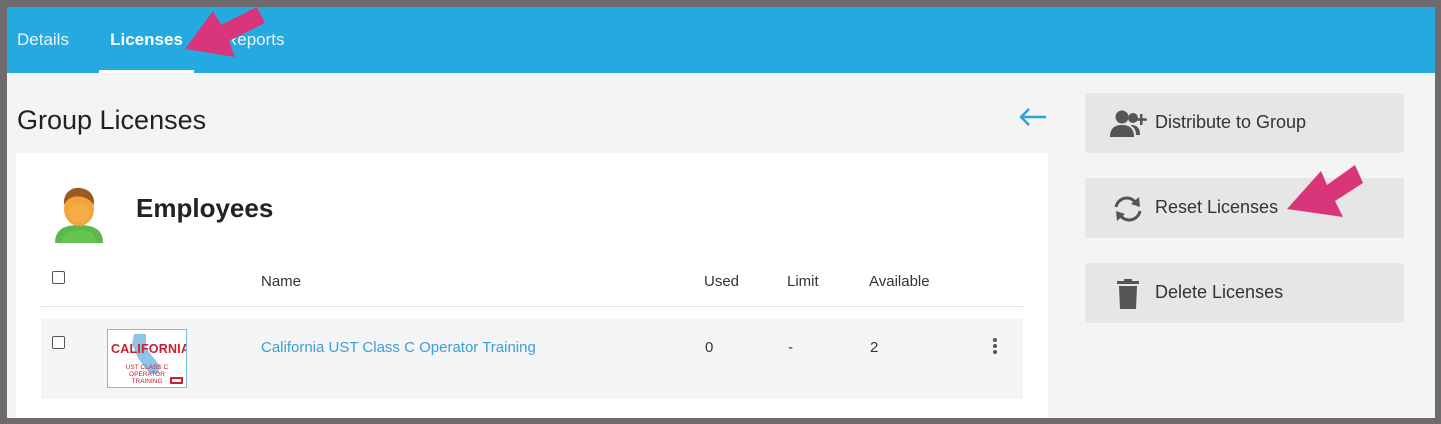 The image size is (1441, 424). What do you see at coordinates (147, 358) in the screenshot?
I see `course-thumbnail: CALIFORNIA UST CLASS C OPERATOR TRAINING` at bounding box center [147, 358].